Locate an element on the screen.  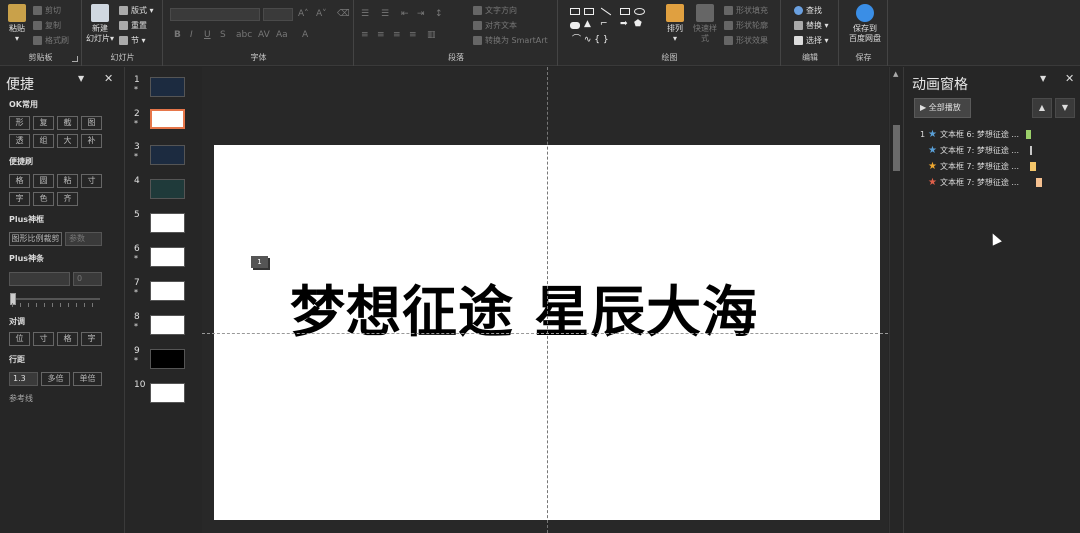
play-all-button: ▶ 全部播放 is located at coordinates (942, 108).